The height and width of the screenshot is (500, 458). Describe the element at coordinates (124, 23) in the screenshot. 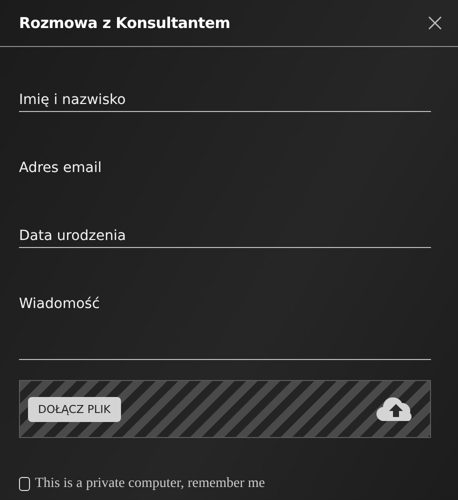

I see `dialog-title: Rozmowa z Konsultantem` at that location.